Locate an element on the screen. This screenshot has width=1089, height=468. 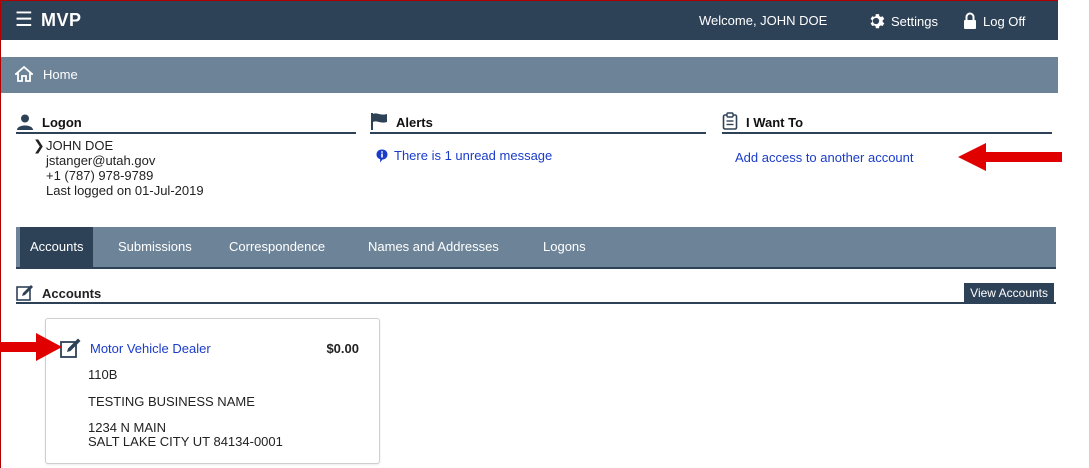
tab-names-addresses: Names and Addresses is located at coordinates (433, 247).